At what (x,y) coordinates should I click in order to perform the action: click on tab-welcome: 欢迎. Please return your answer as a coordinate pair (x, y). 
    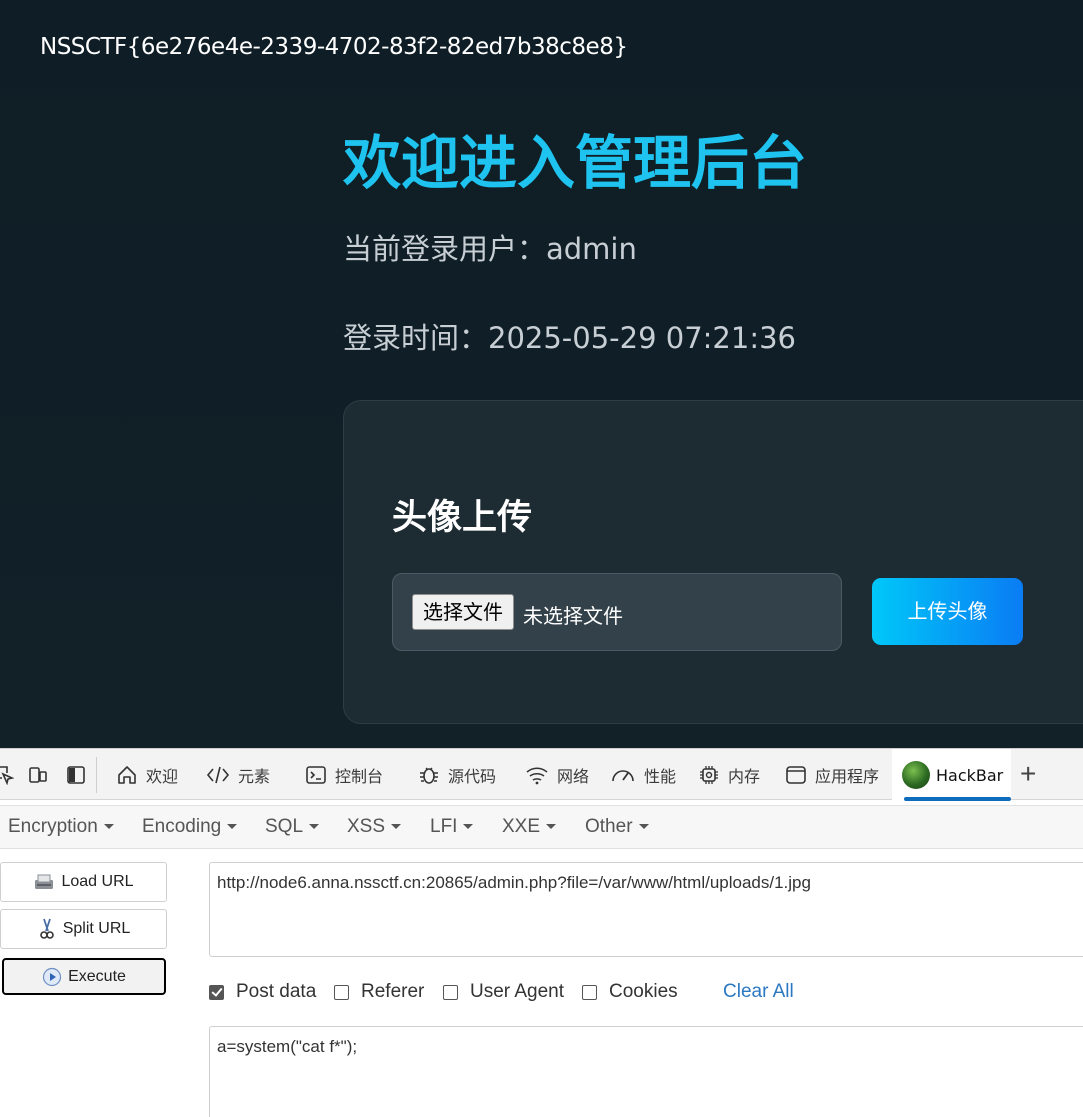
    Looking at the image, I should click on (147, 775).